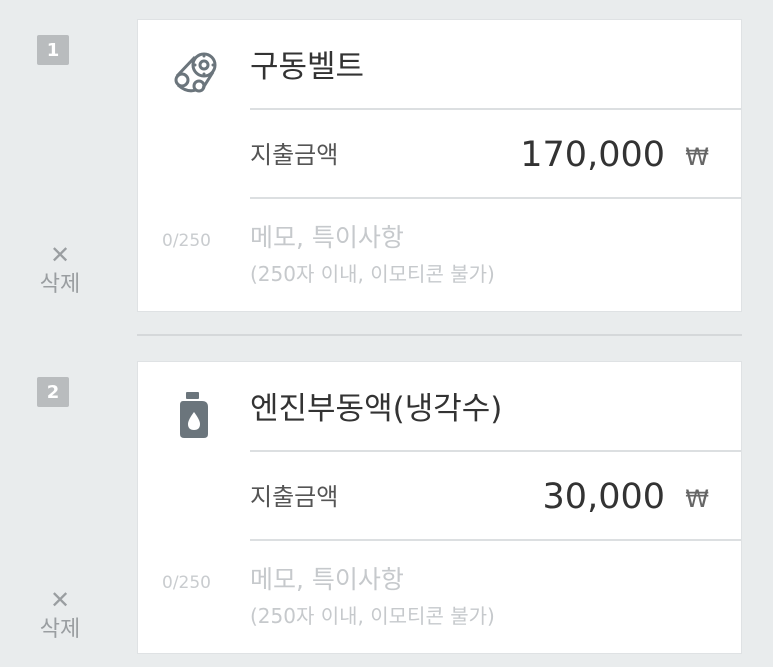 The width and height of the screenshot is (773, 667). What do you see at coordinates (195, 416) in the screenshot?
I see `coolant-bottle-icon` at bounding box center [195, 416].